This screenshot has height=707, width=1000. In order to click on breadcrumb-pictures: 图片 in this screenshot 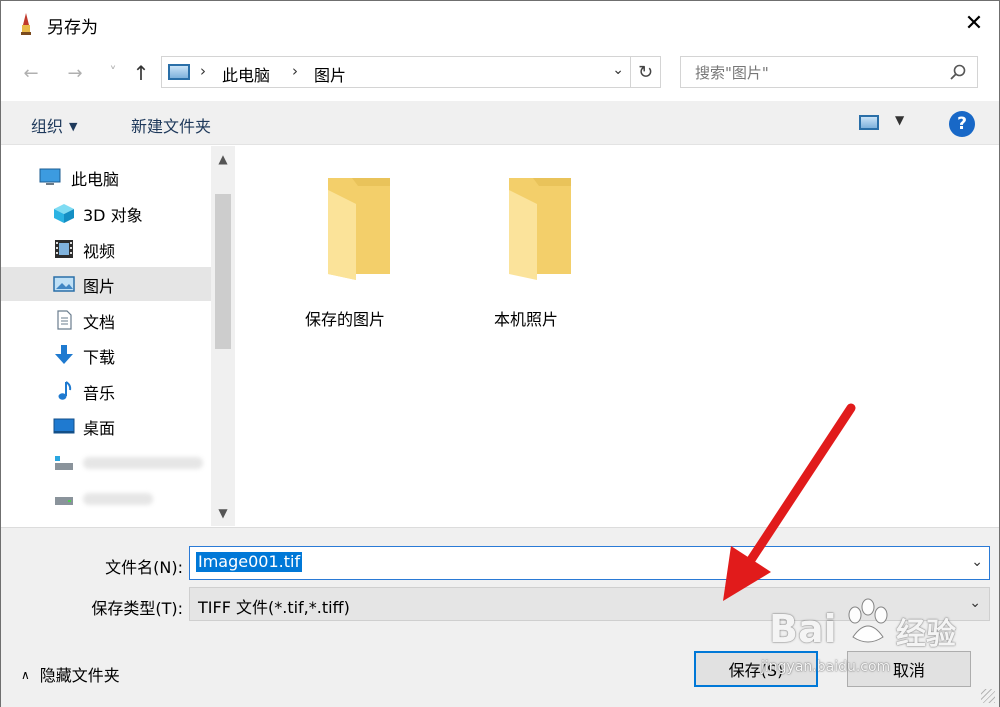, I will do `click(330, 74)`.